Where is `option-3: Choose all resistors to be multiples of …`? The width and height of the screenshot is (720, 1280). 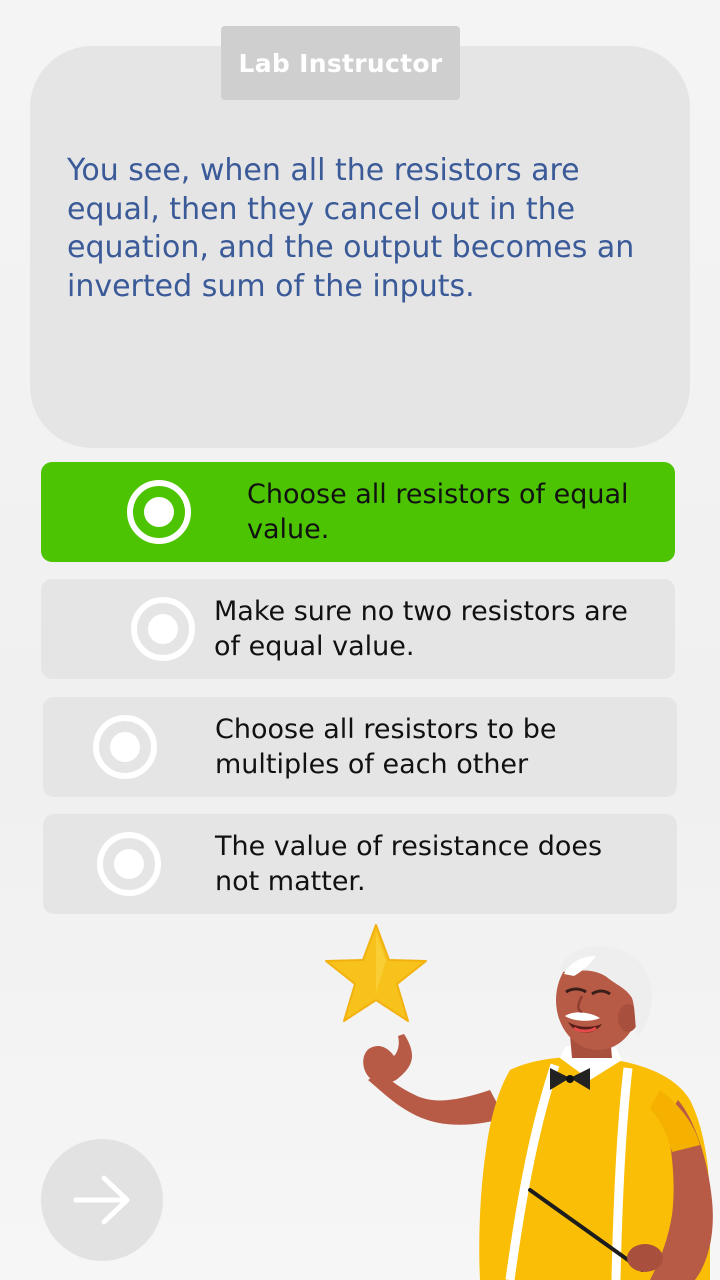 option-3: Choose all resistors to be multiples of … is located at coordinates (360, 747).